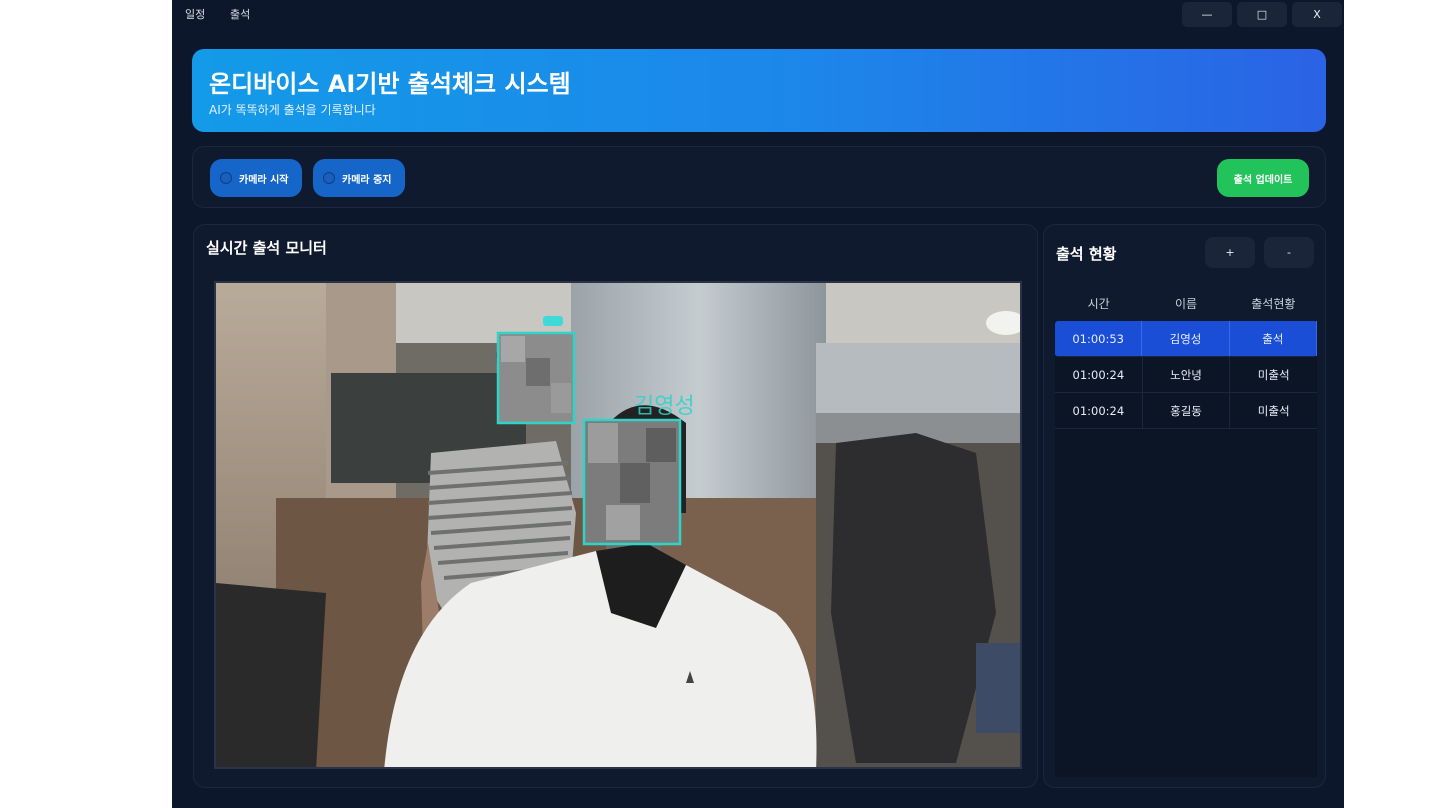 Image resolution: width=1436 pixels, height=808 pixels. Describe the element at coordinates (1273, 303) in the screenshot. I see `column-header-status: 출석현황` at that location.